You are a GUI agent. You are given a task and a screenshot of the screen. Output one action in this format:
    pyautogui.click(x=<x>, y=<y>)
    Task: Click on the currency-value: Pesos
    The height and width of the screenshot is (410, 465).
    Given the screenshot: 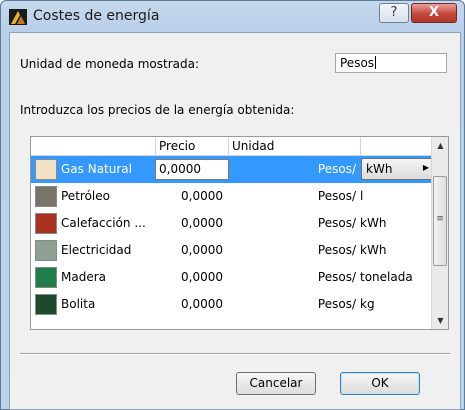 What is the action you would take?
    pyautogui.click(x=357, y=63)
    